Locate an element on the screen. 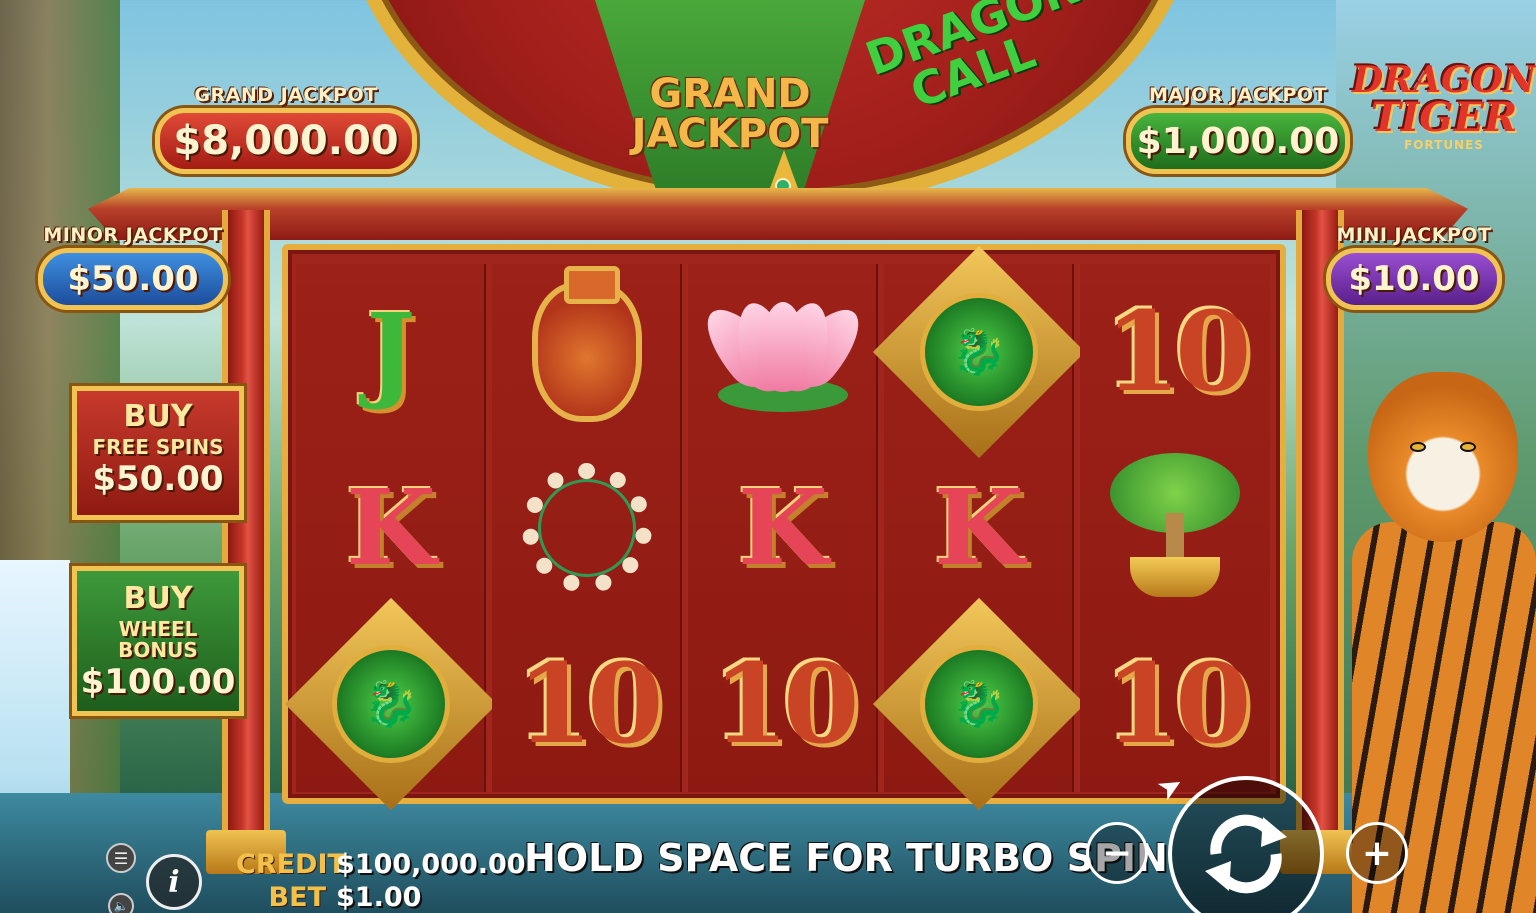  spin-icon is located at coordinates (1246, 854).